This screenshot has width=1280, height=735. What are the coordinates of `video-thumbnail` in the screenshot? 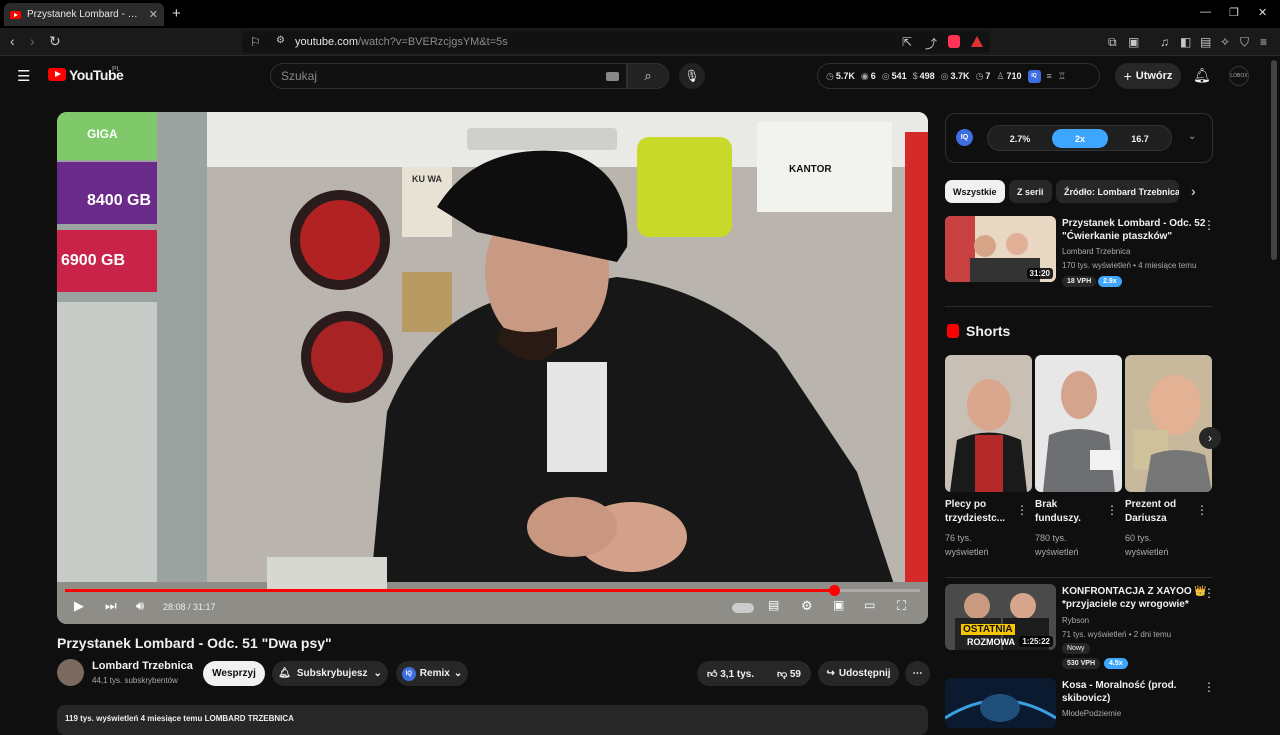 It's located at (1000, 703).